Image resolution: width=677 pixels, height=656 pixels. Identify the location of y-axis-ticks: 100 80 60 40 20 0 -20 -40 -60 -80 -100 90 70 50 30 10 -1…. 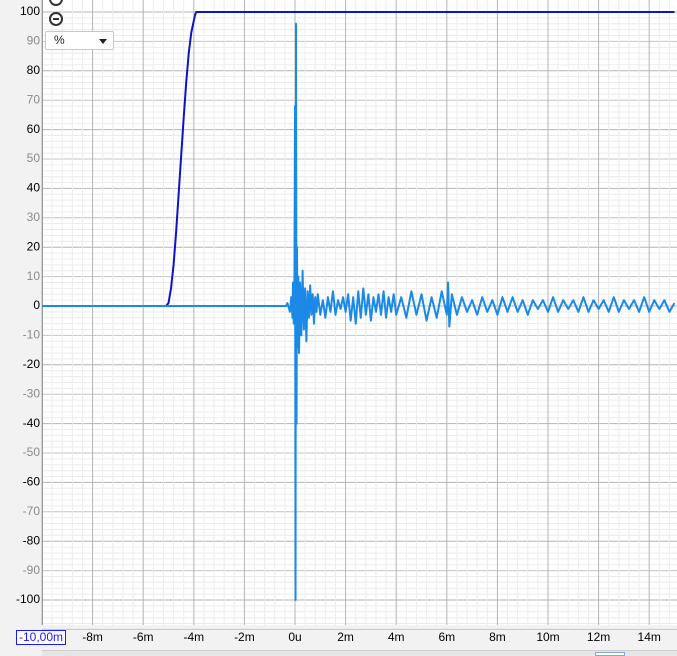
(28, 305).